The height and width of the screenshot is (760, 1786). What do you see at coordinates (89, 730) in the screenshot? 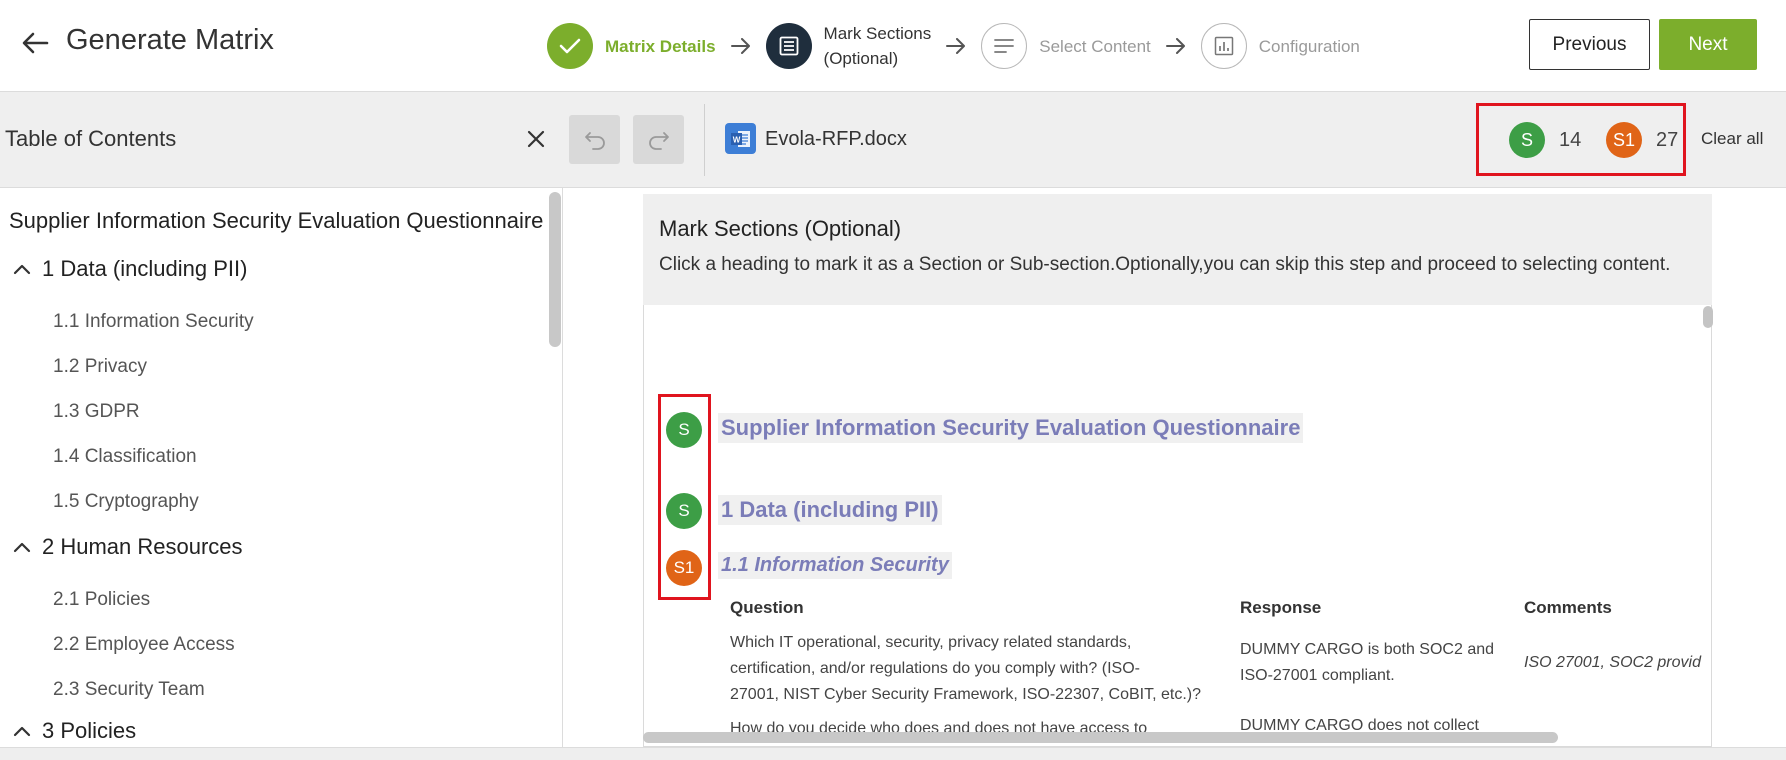
I see `toc-section-label: 3 Policies` at bounding box center [89, 730].